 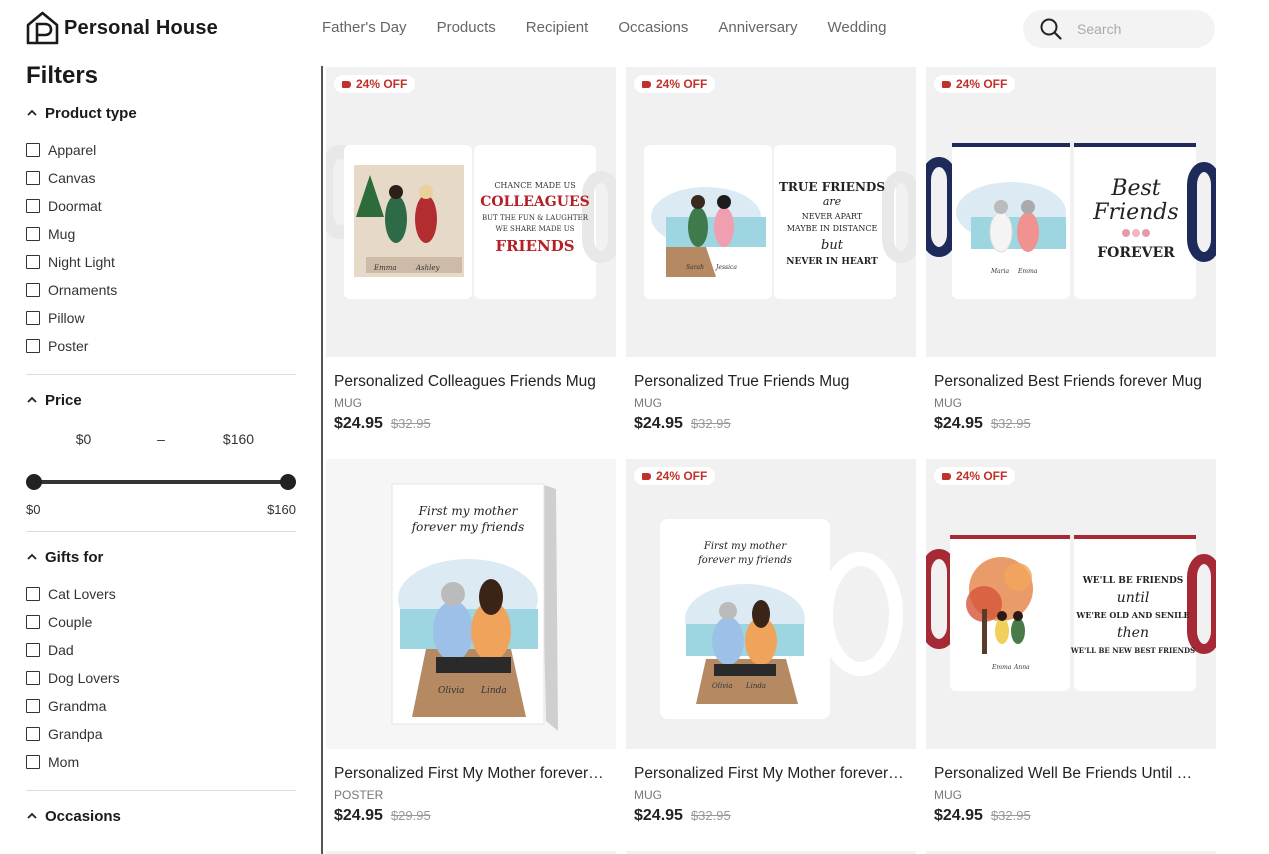 I want to click on filter-grandpa: Grandpa, so click(x=161, y=734).